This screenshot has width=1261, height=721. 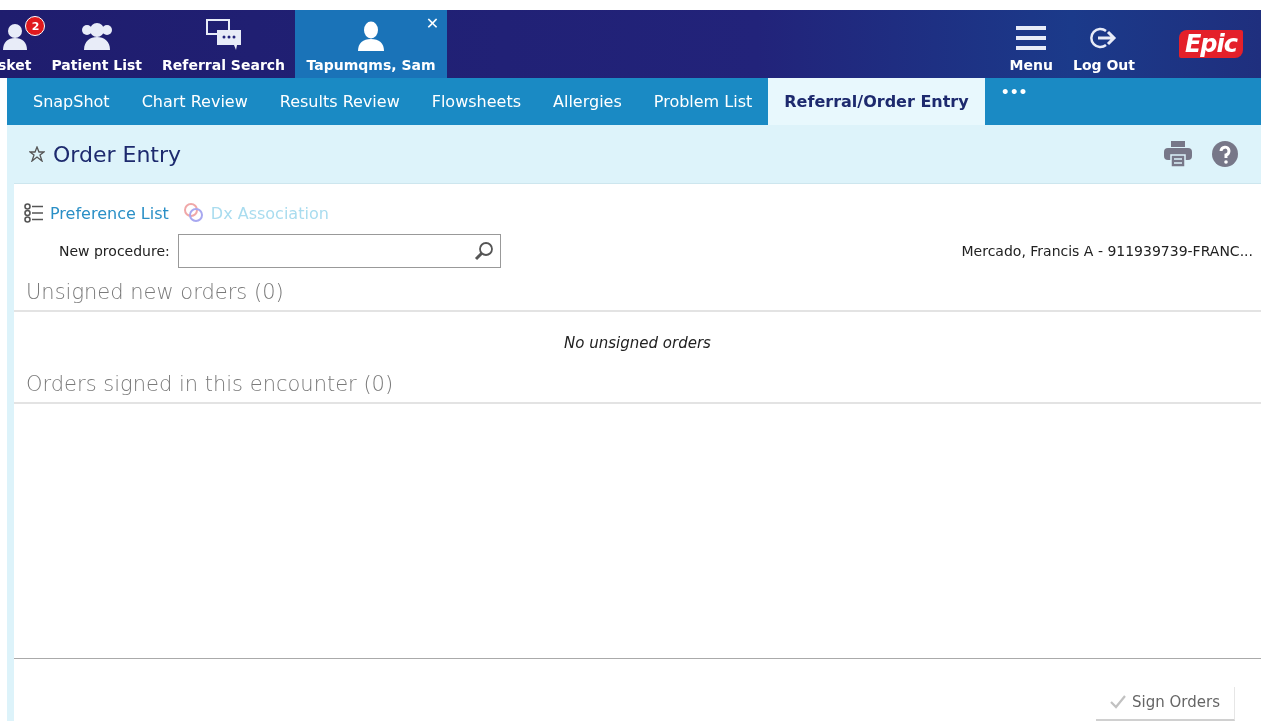 I want to click on logo: Epic, so click(x=1210, y=44).